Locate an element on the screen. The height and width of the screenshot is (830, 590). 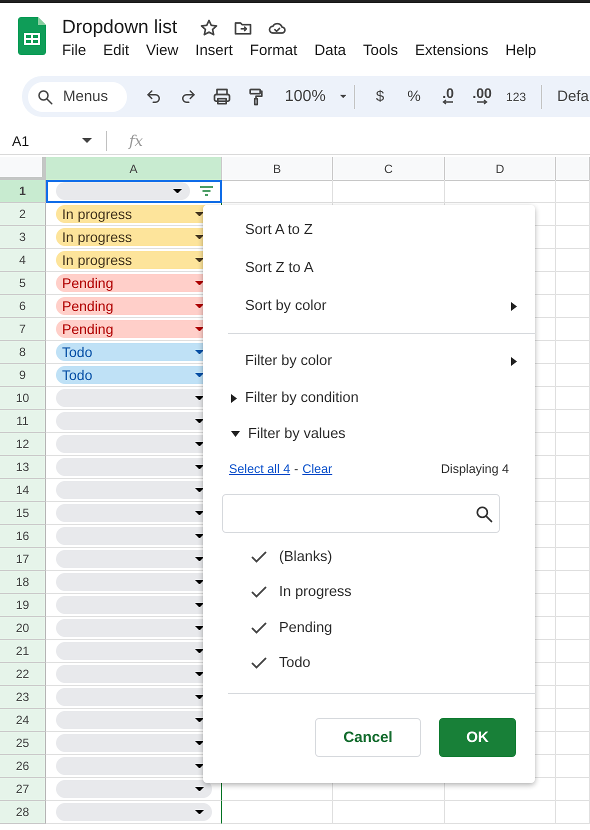
cancel-button: Cancel is located at coordinates (368, 737).